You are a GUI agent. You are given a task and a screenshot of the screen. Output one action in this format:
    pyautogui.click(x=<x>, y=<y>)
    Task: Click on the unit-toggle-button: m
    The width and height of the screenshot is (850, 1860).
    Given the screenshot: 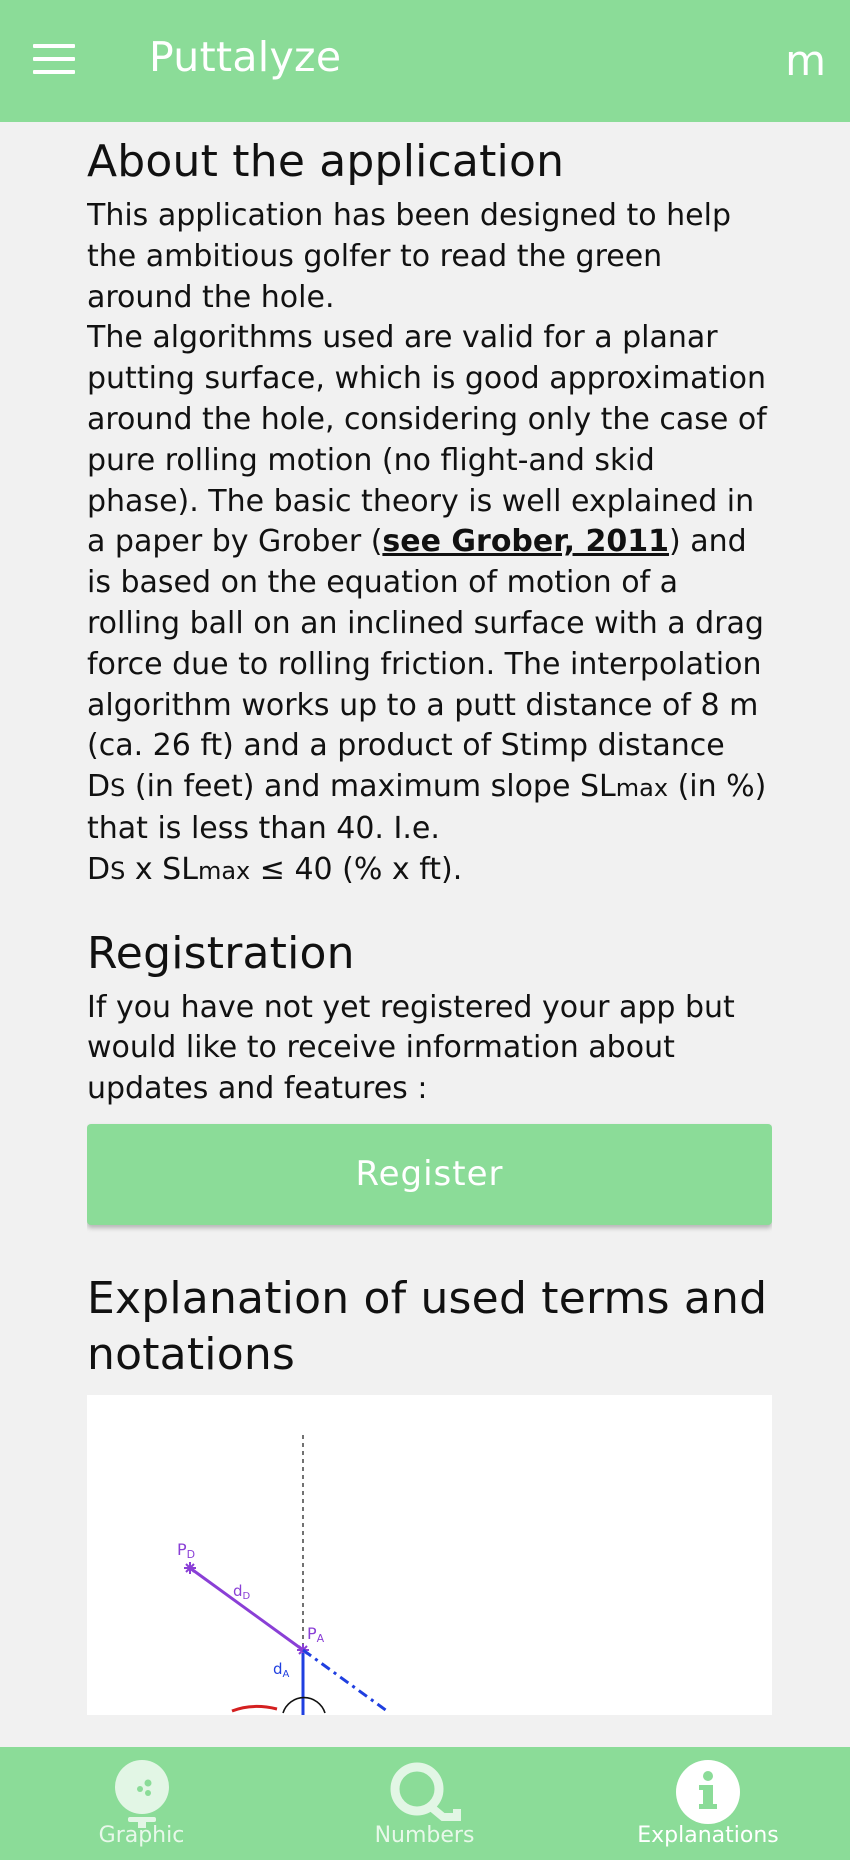 What is the action you would take?
    pyautogui.click(x=805, y=60)
    